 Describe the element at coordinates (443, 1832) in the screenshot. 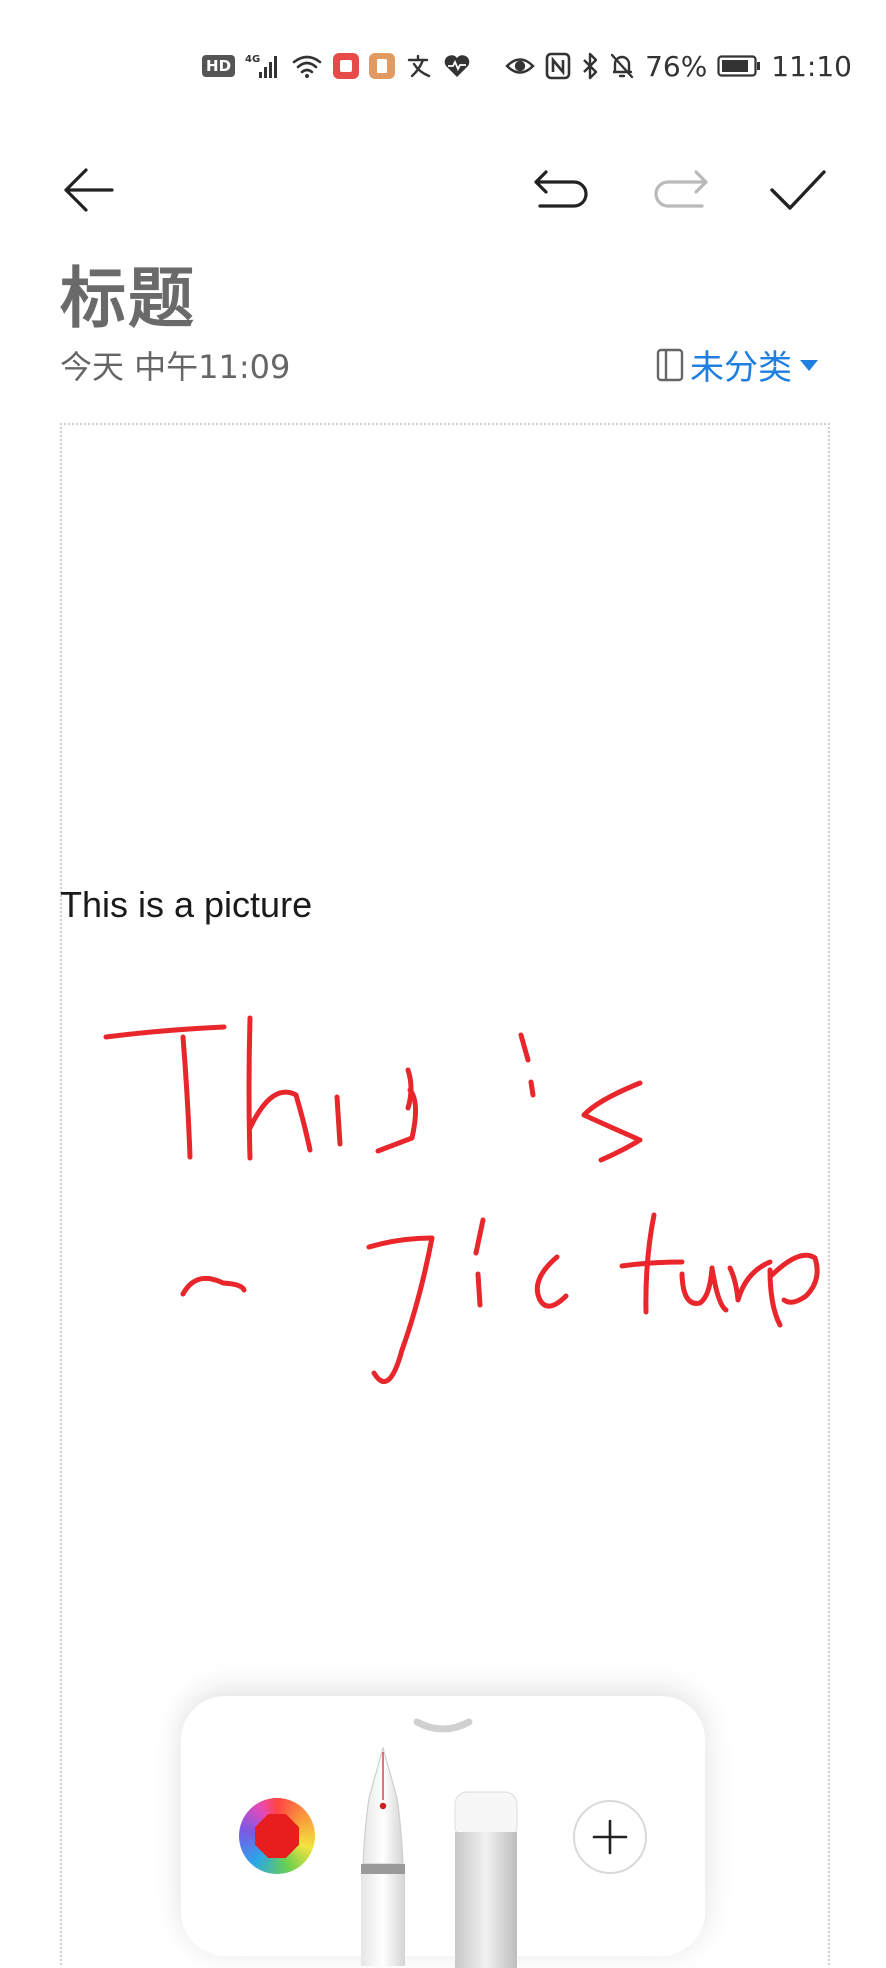

I see `drawing-tool-panel` at that location.